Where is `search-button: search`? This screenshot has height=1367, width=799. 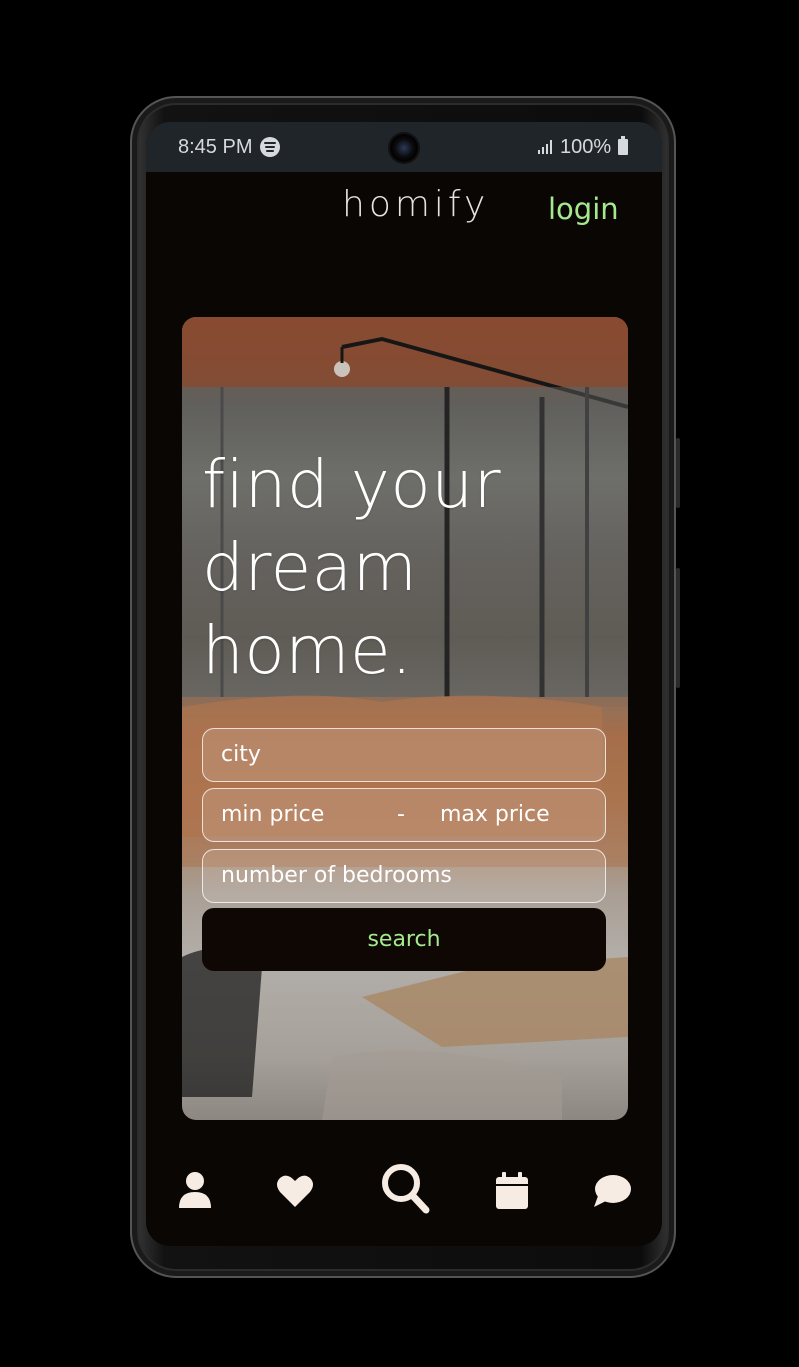 search-button: search is located at coordinates (404, 939).